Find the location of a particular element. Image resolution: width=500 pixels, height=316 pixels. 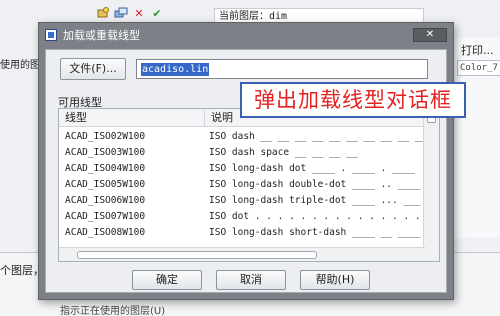

ok-button: 确定 is located at coordinates (167, 280).